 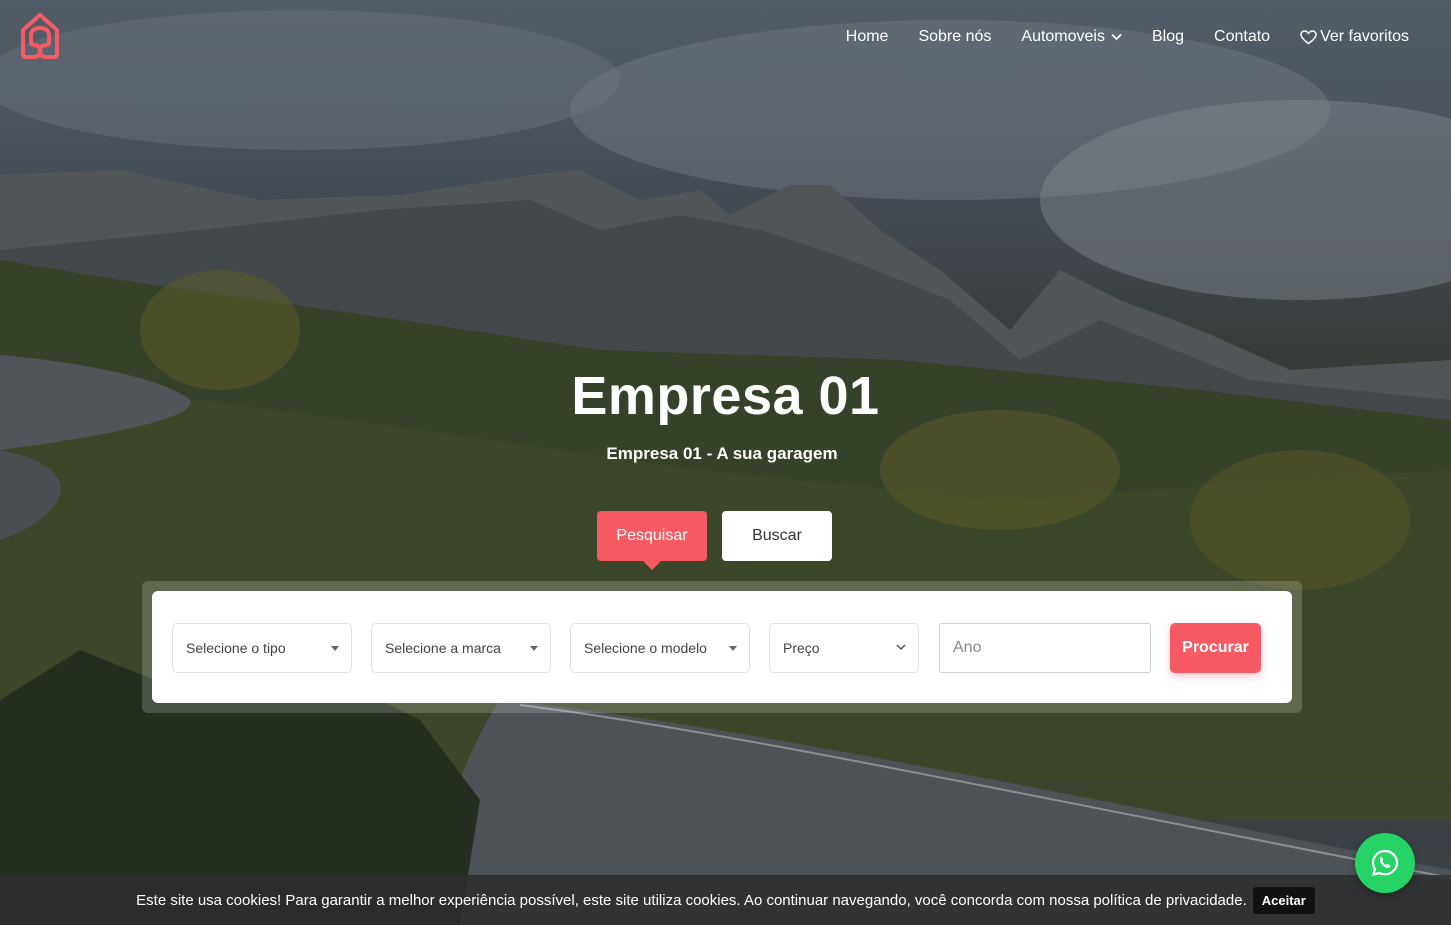 I want to click on nav-automoveis: Automoveis, so click(x=1071, y=37).